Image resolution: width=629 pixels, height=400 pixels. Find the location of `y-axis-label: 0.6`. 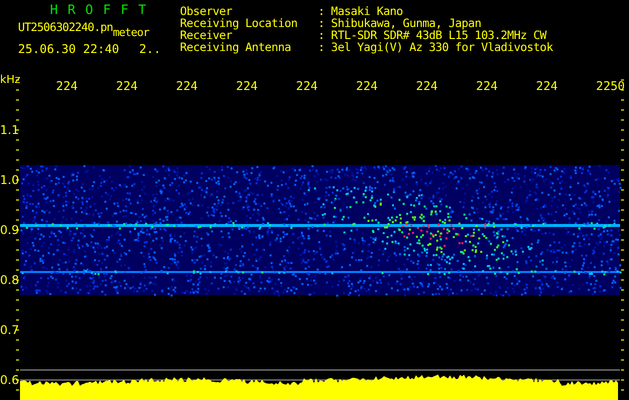

y-axis-label: 0.6 is located at coordinates (10, 380).